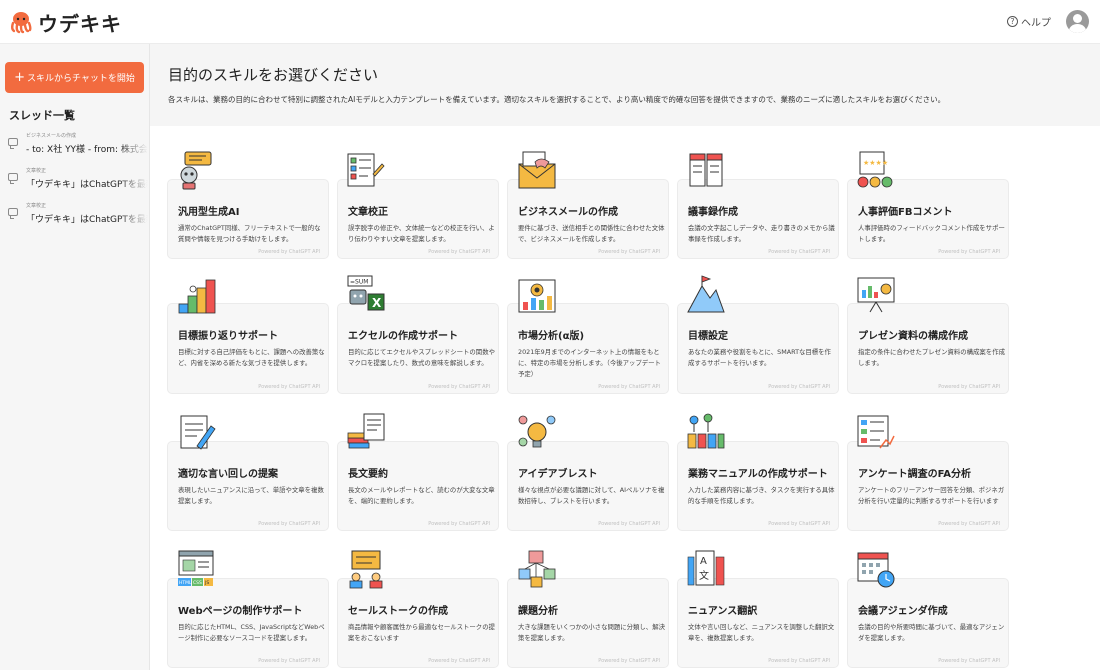 The image size is (1100, 670). I want to click on stairs-goal-icon, so click(197, 296).